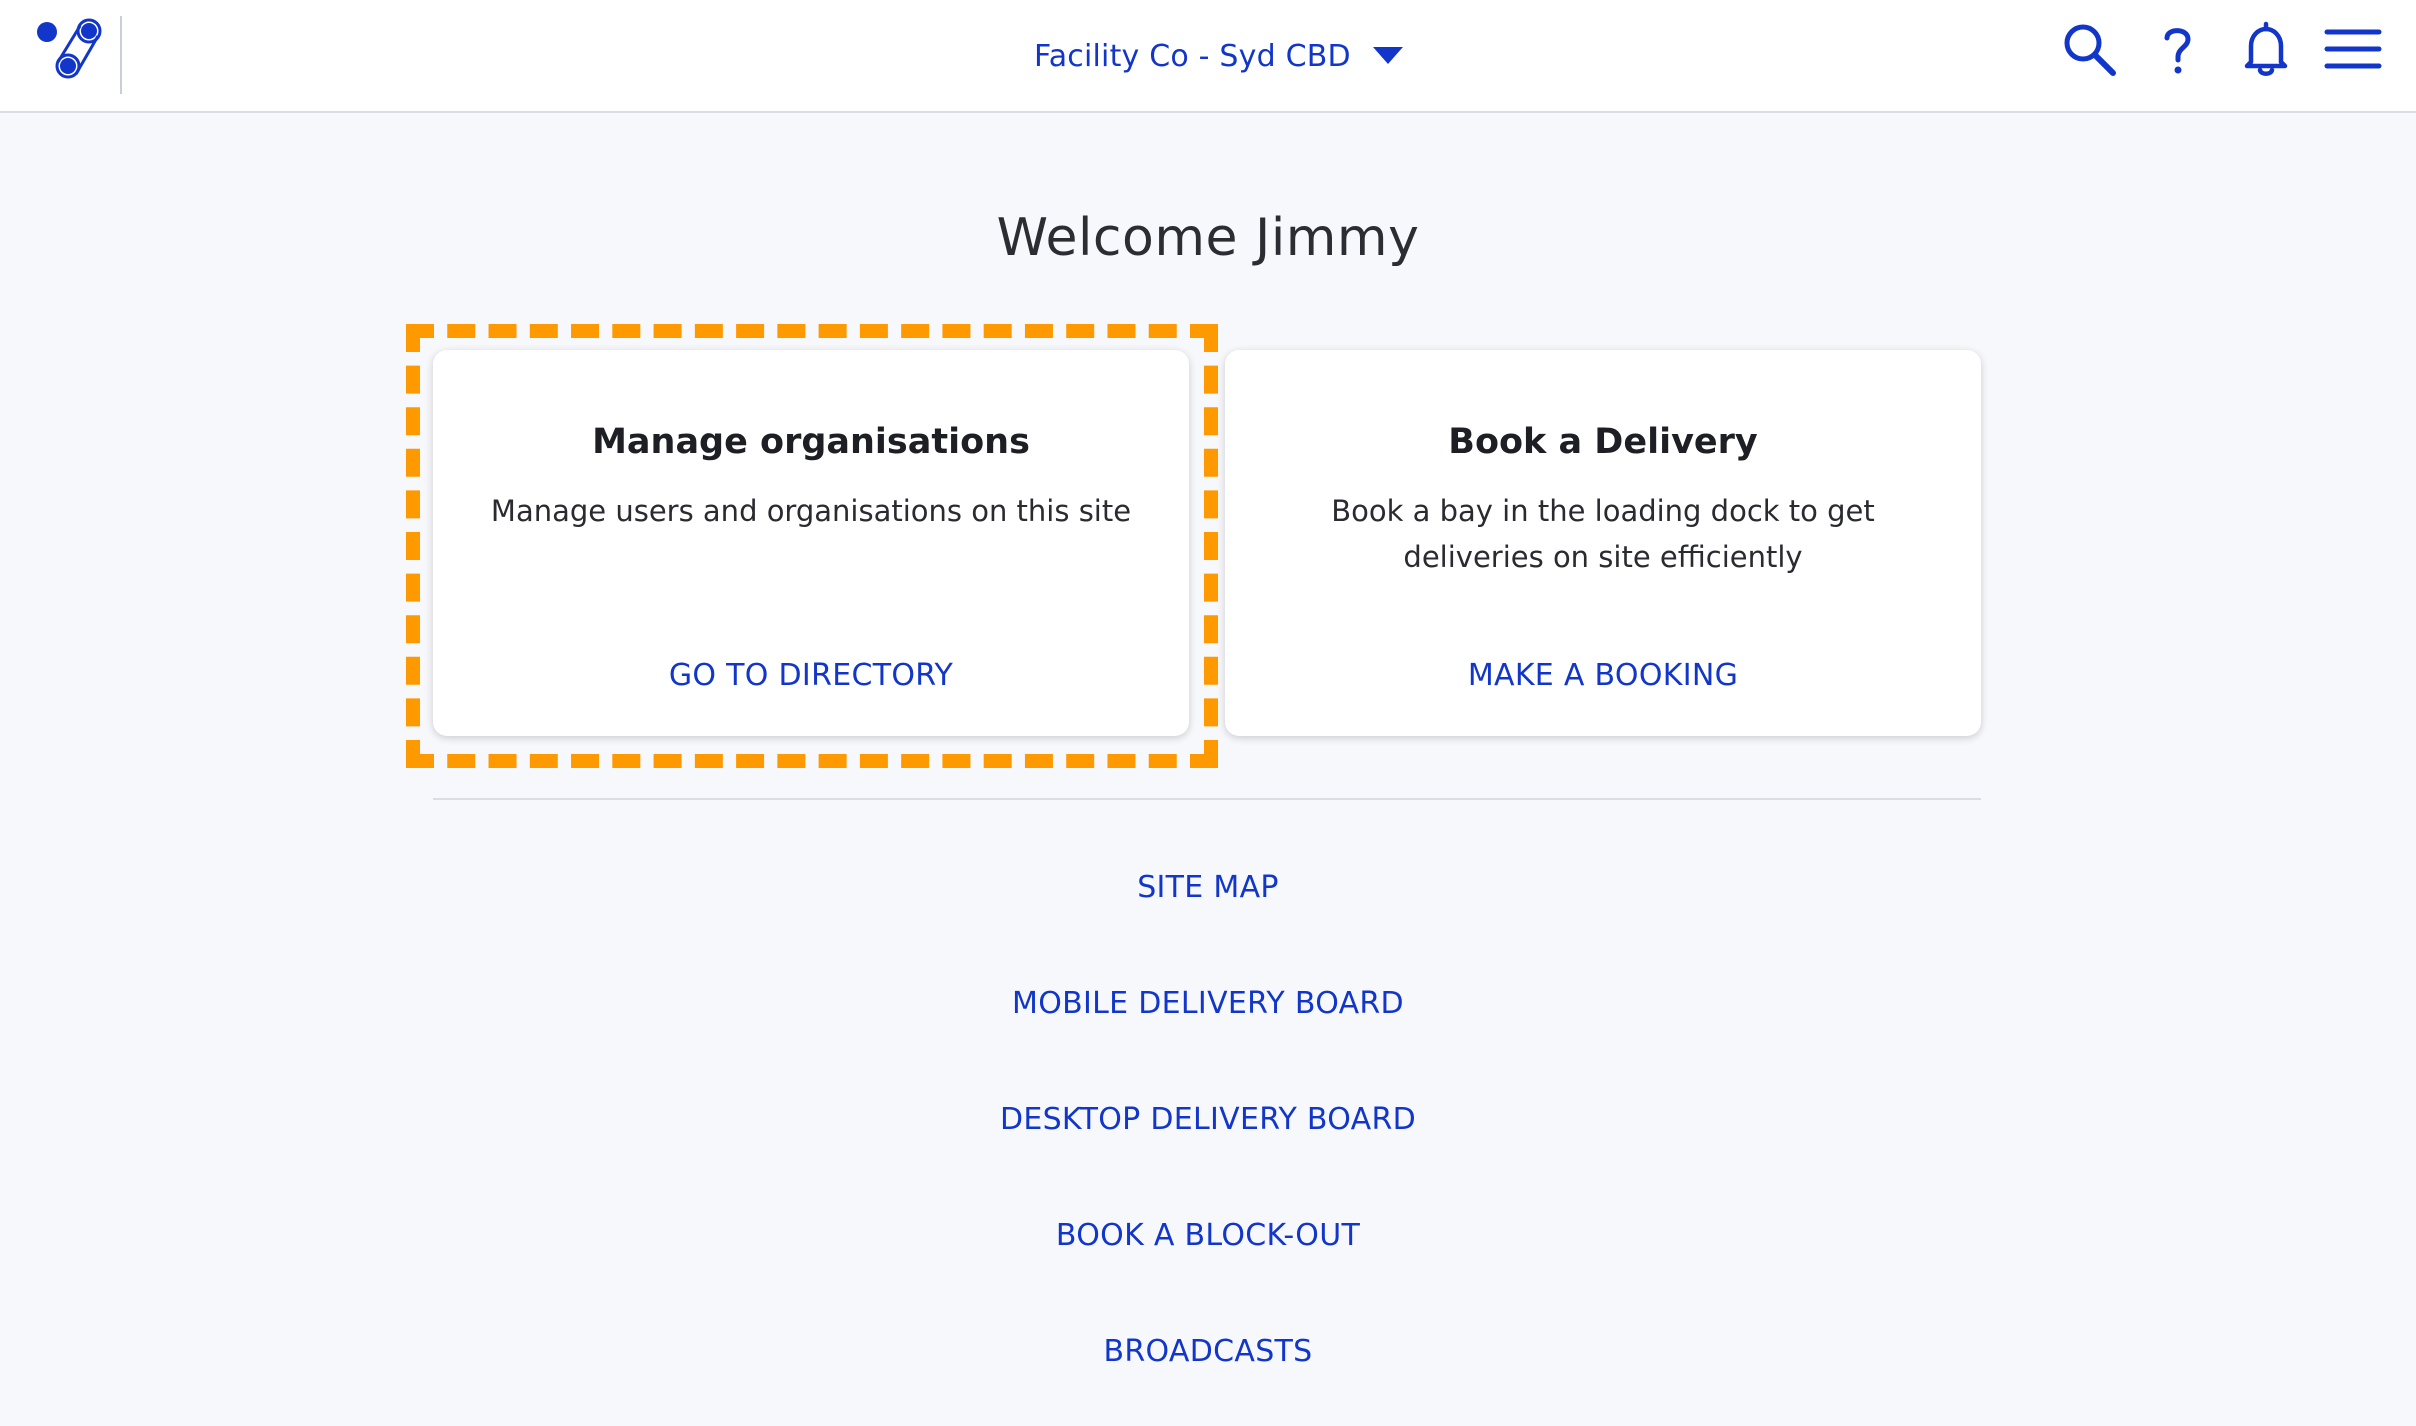 The image size is (2416, 1426). What do you see at coordinates (1208, 1351) in the screenshot?
I see `broadcasts-link: BROADCASTS` at bounding box center [1208, 1351].